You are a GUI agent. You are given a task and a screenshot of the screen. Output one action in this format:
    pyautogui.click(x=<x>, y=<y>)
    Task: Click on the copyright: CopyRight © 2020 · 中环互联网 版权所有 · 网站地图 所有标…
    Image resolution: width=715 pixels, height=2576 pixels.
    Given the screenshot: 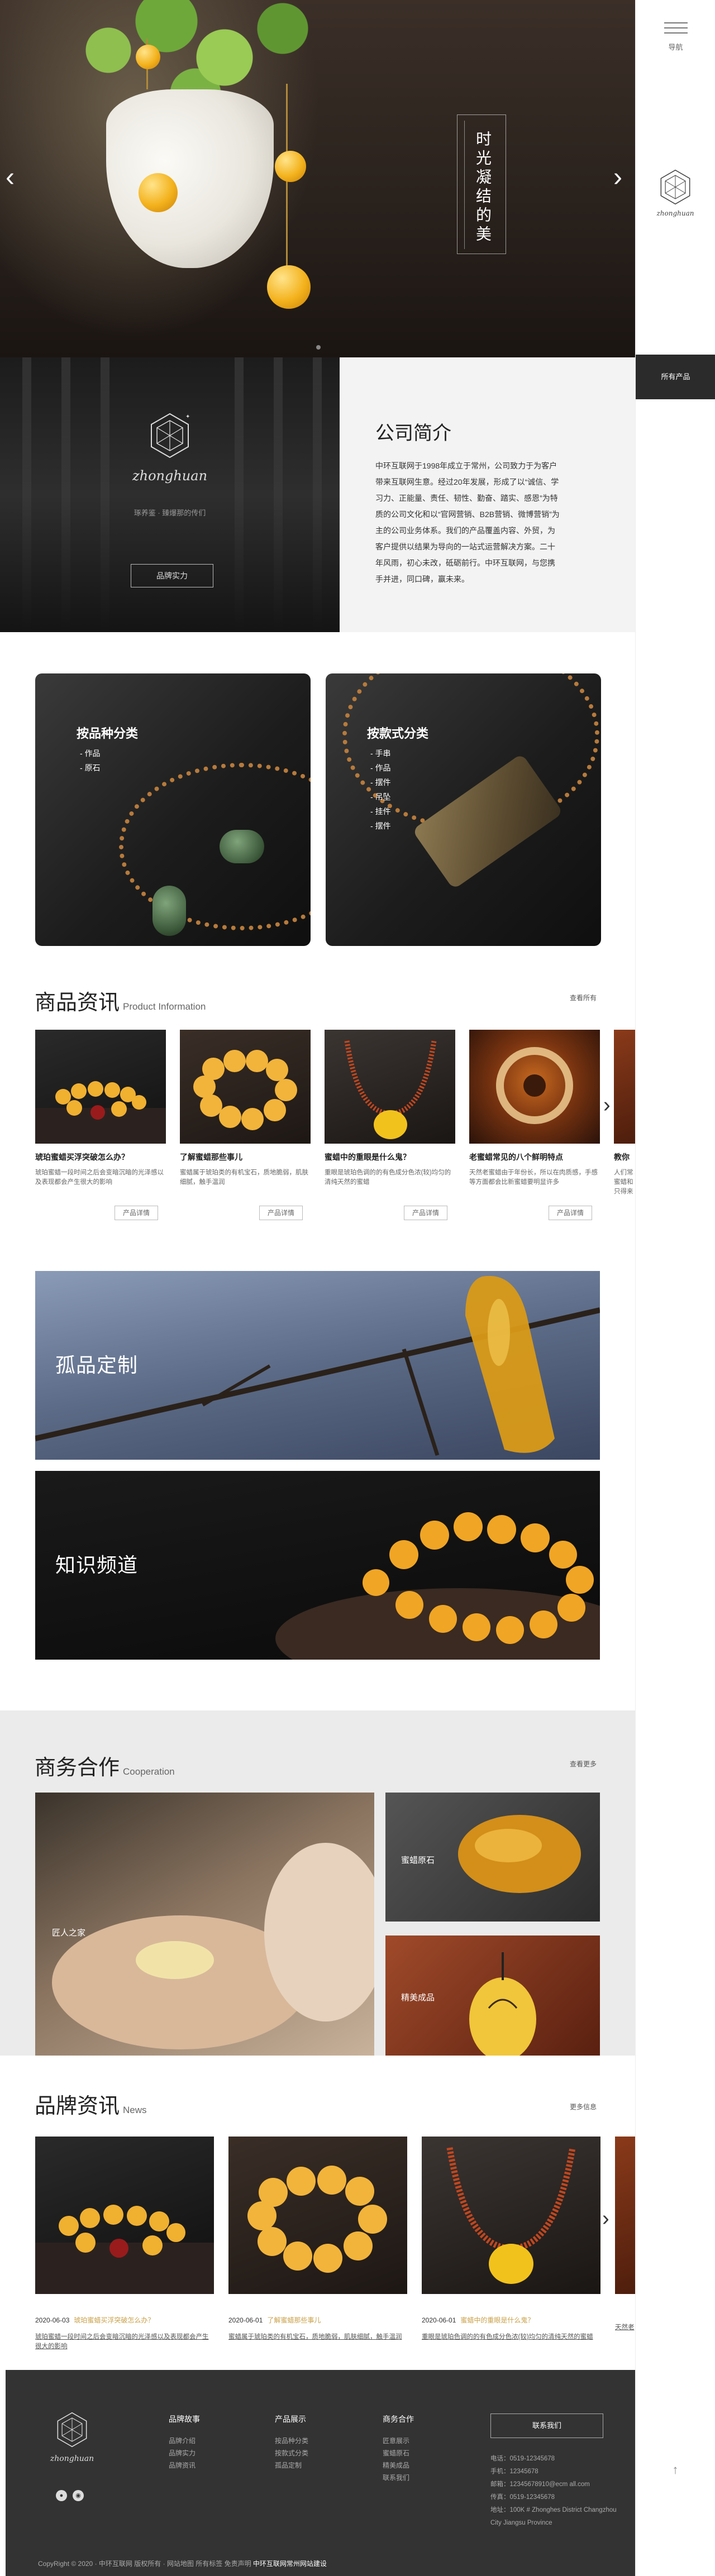 What is the action you would take?
    pyautogui.click(x=182, y=2564)
    